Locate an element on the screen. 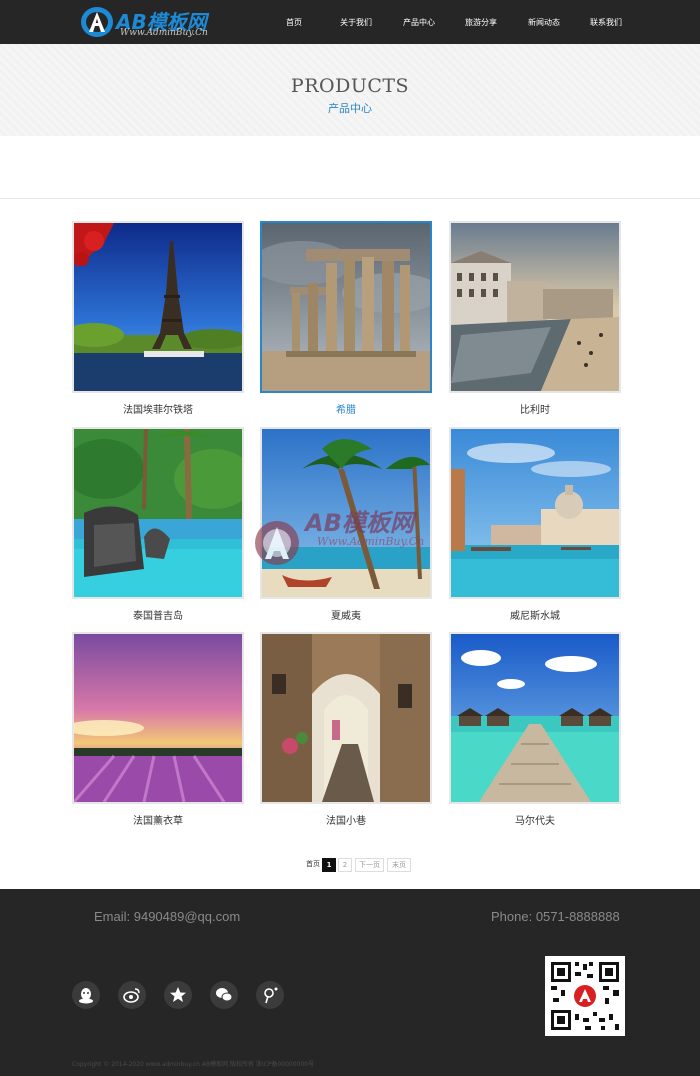 The image size is (700, 1076). watermark-logo: AB模板网 Www.AdminBuy.Cn is located at coordinates (353, 542).